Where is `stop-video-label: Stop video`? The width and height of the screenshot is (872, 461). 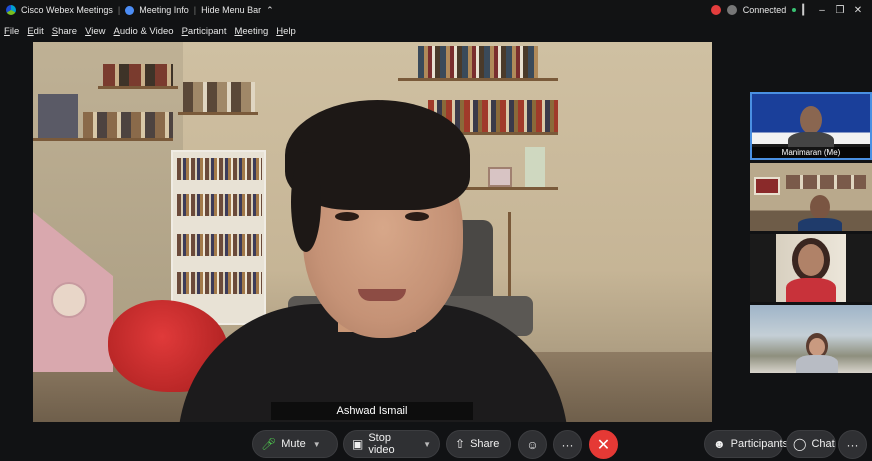
stop-video-label: Stop video is located at coordinates (381, 444).